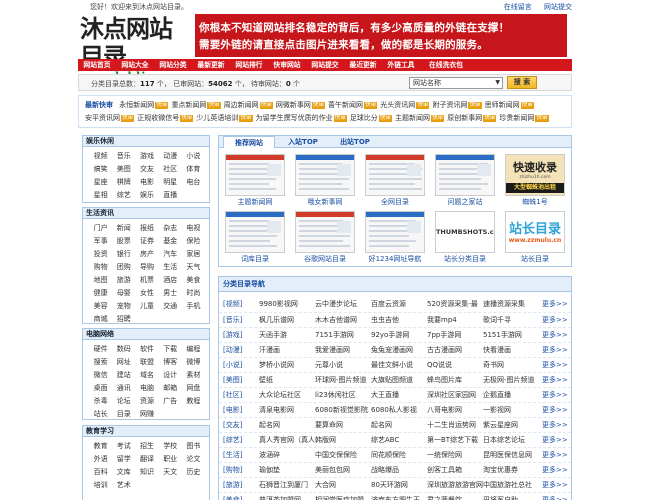 The height and width of the screenshot is (500, 650). What do you see at coordinates (100, 414) in the screenshot?
I see `category-link: 站长` at bounding box center [100, 414].